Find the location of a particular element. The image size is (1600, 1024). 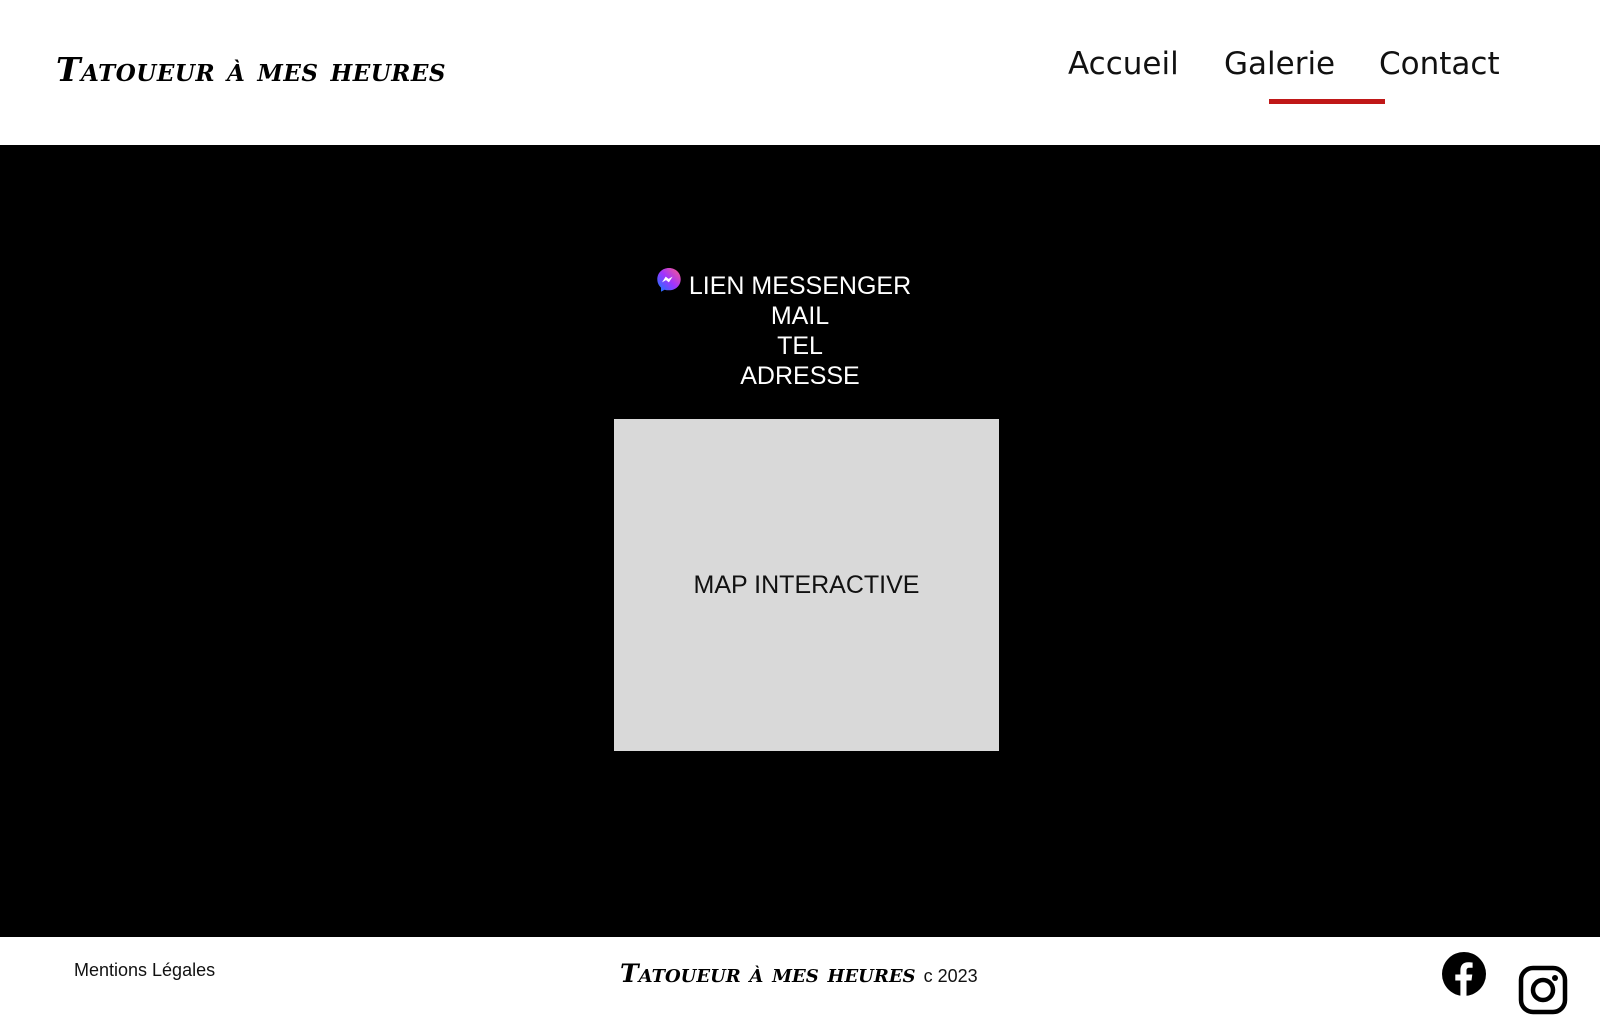

contact-info: LIEN MESSENGER MAIL TEL ADRESSE is located at coordinates (800, 331).